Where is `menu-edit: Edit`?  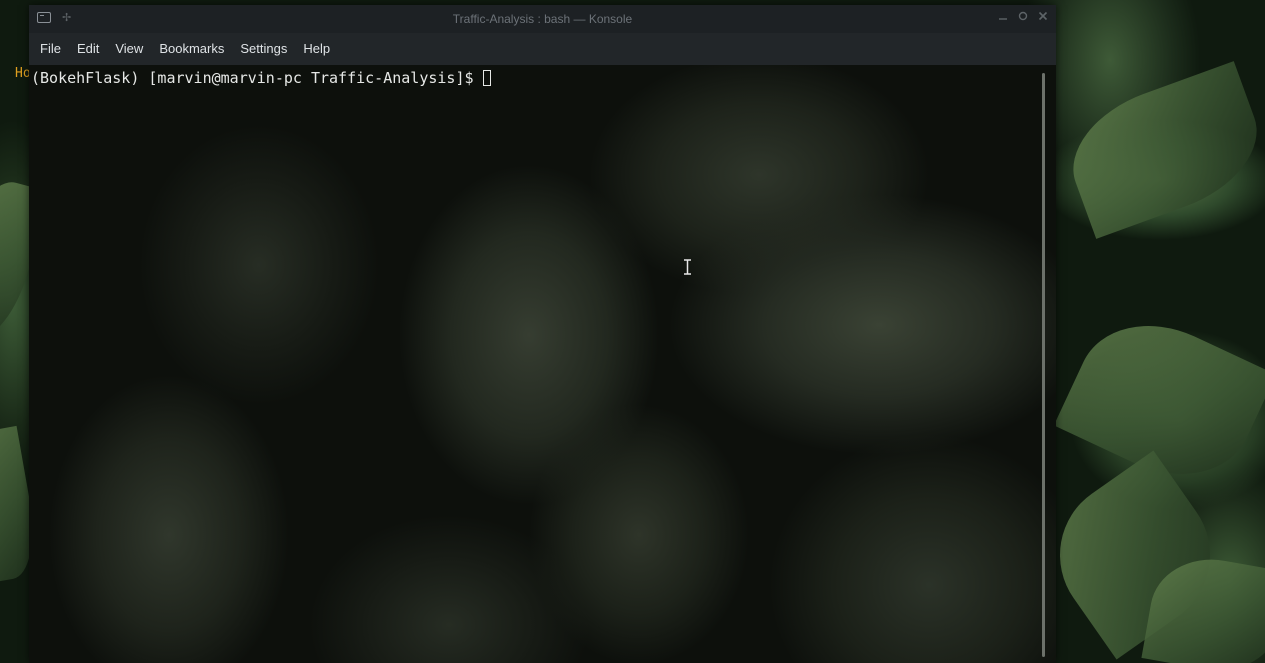
menu-edit: Edit is located at coordinates (88, 49).